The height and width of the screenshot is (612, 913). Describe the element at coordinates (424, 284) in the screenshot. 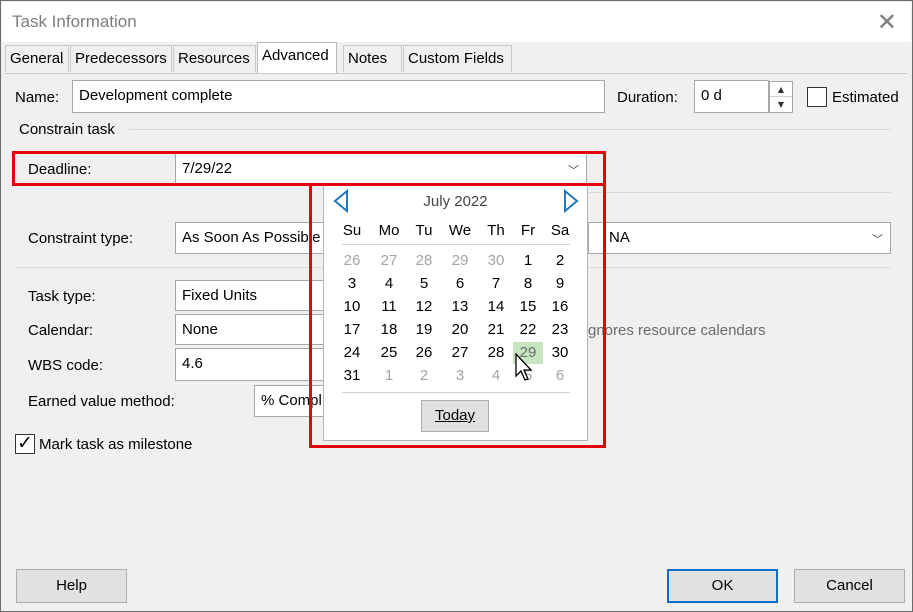

I see `calendar-day: 5` at that location.